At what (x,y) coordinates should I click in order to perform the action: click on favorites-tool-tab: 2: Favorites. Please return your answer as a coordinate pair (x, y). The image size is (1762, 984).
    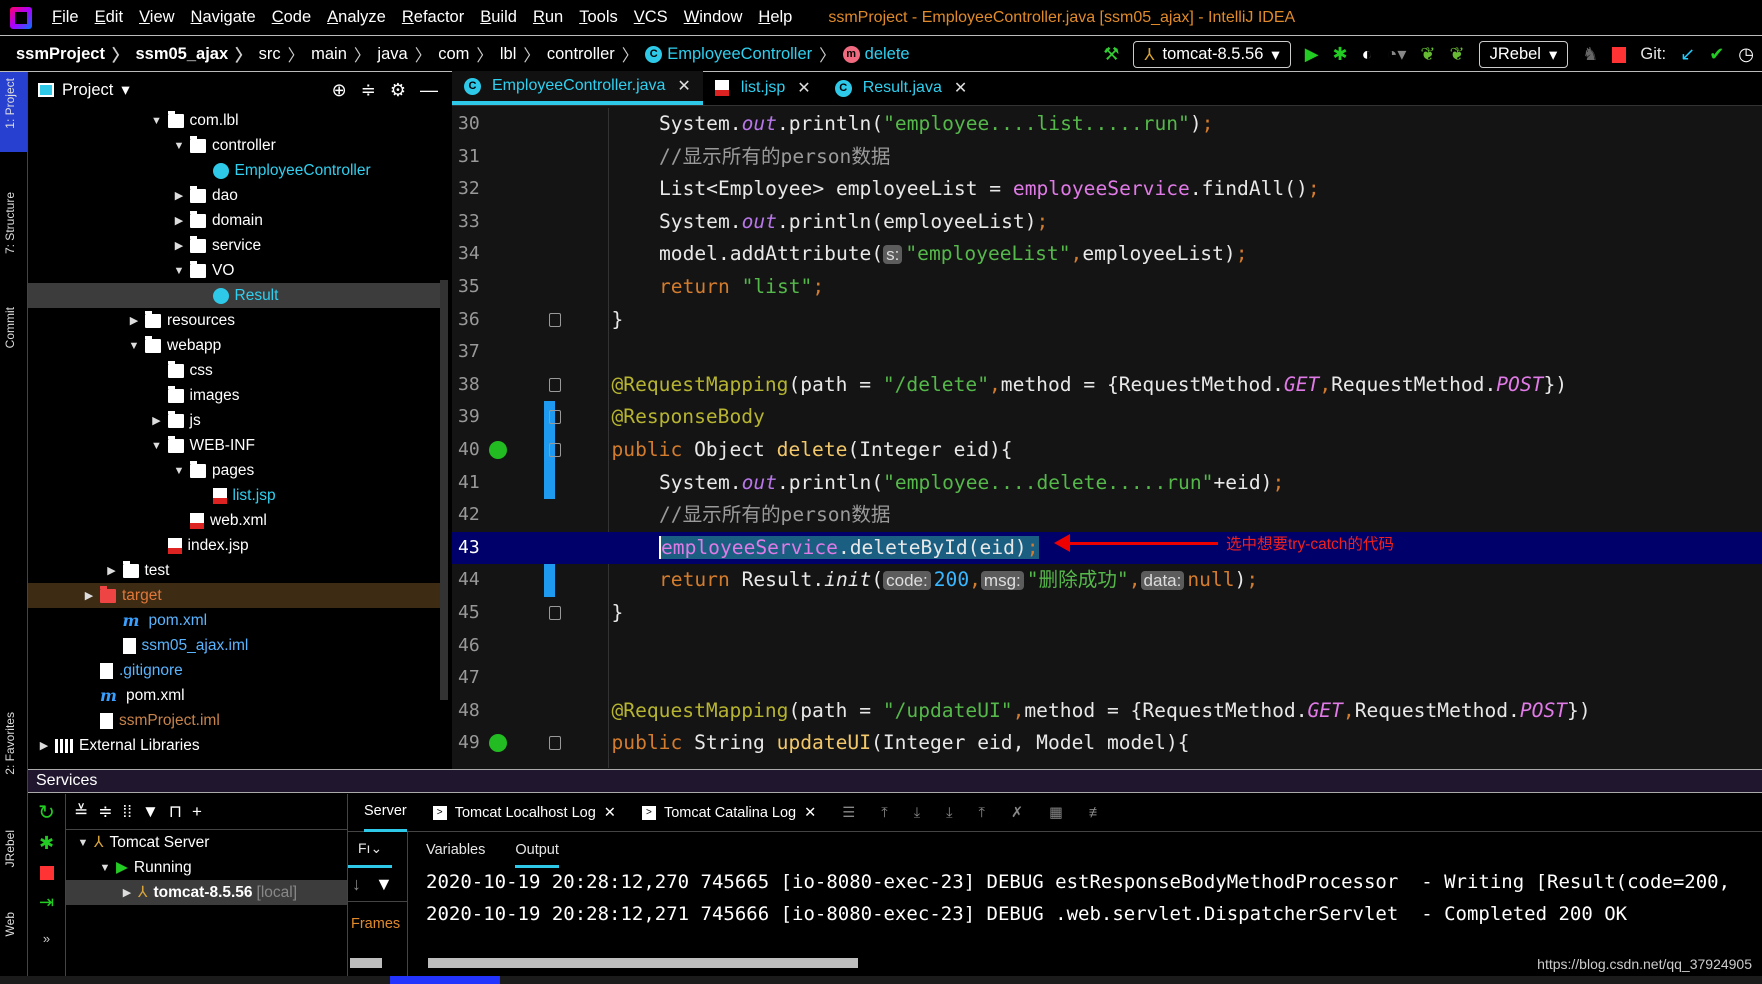
    Looking at the image, I should click on (10, 743).